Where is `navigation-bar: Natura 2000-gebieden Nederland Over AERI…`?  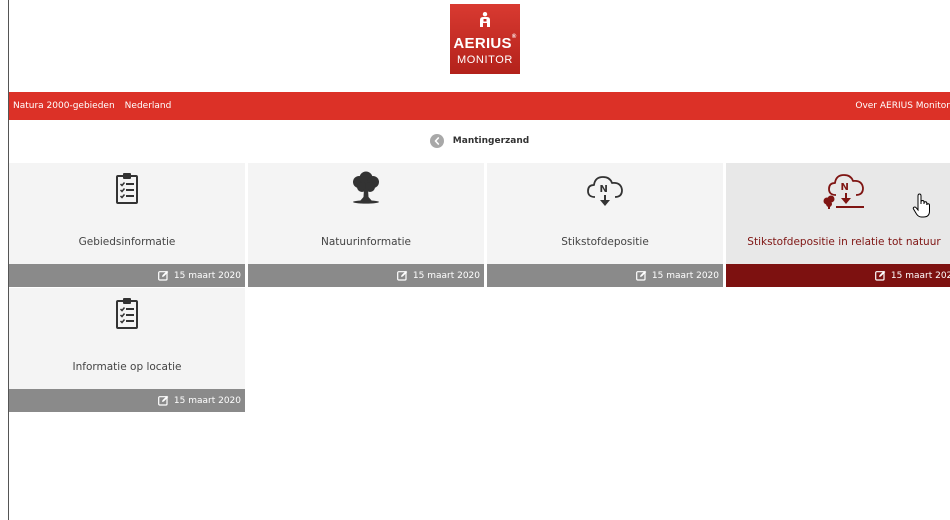
navigation-bar: Natura 2000-gebieden Nederland Over AERI… is located at coordinates (479, 106).